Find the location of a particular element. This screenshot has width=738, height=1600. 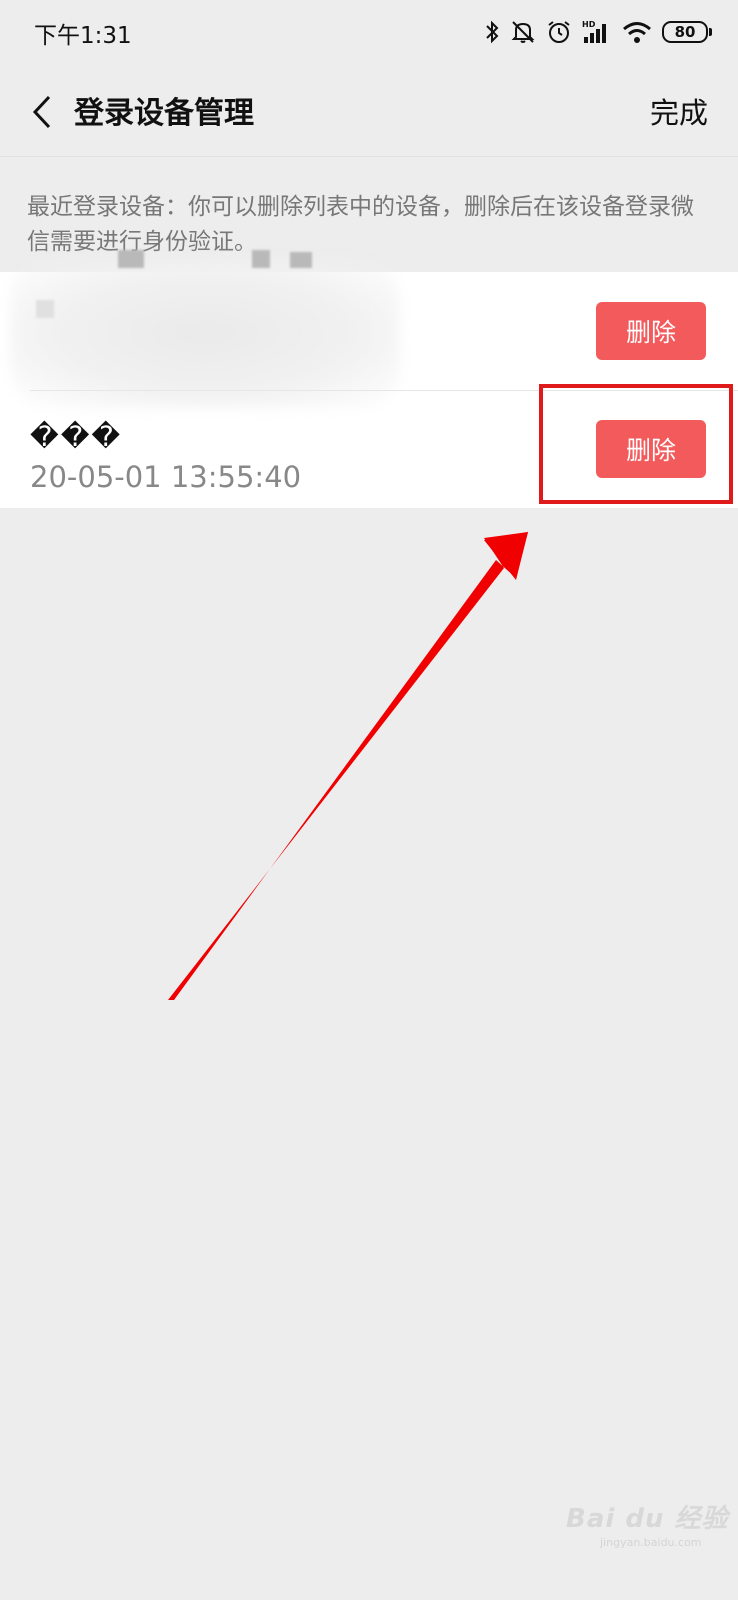

svg-text: HD is located at coordinates (589, 24).